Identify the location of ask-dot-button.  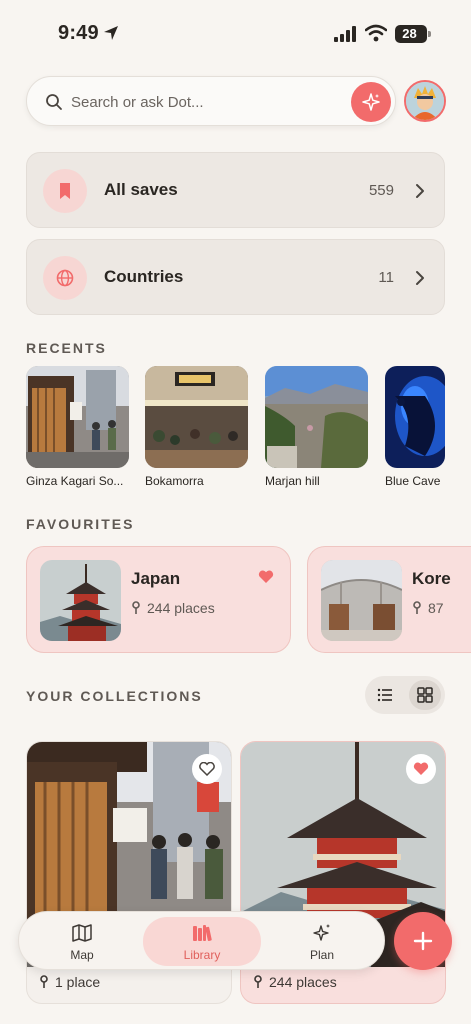
(371, 102).